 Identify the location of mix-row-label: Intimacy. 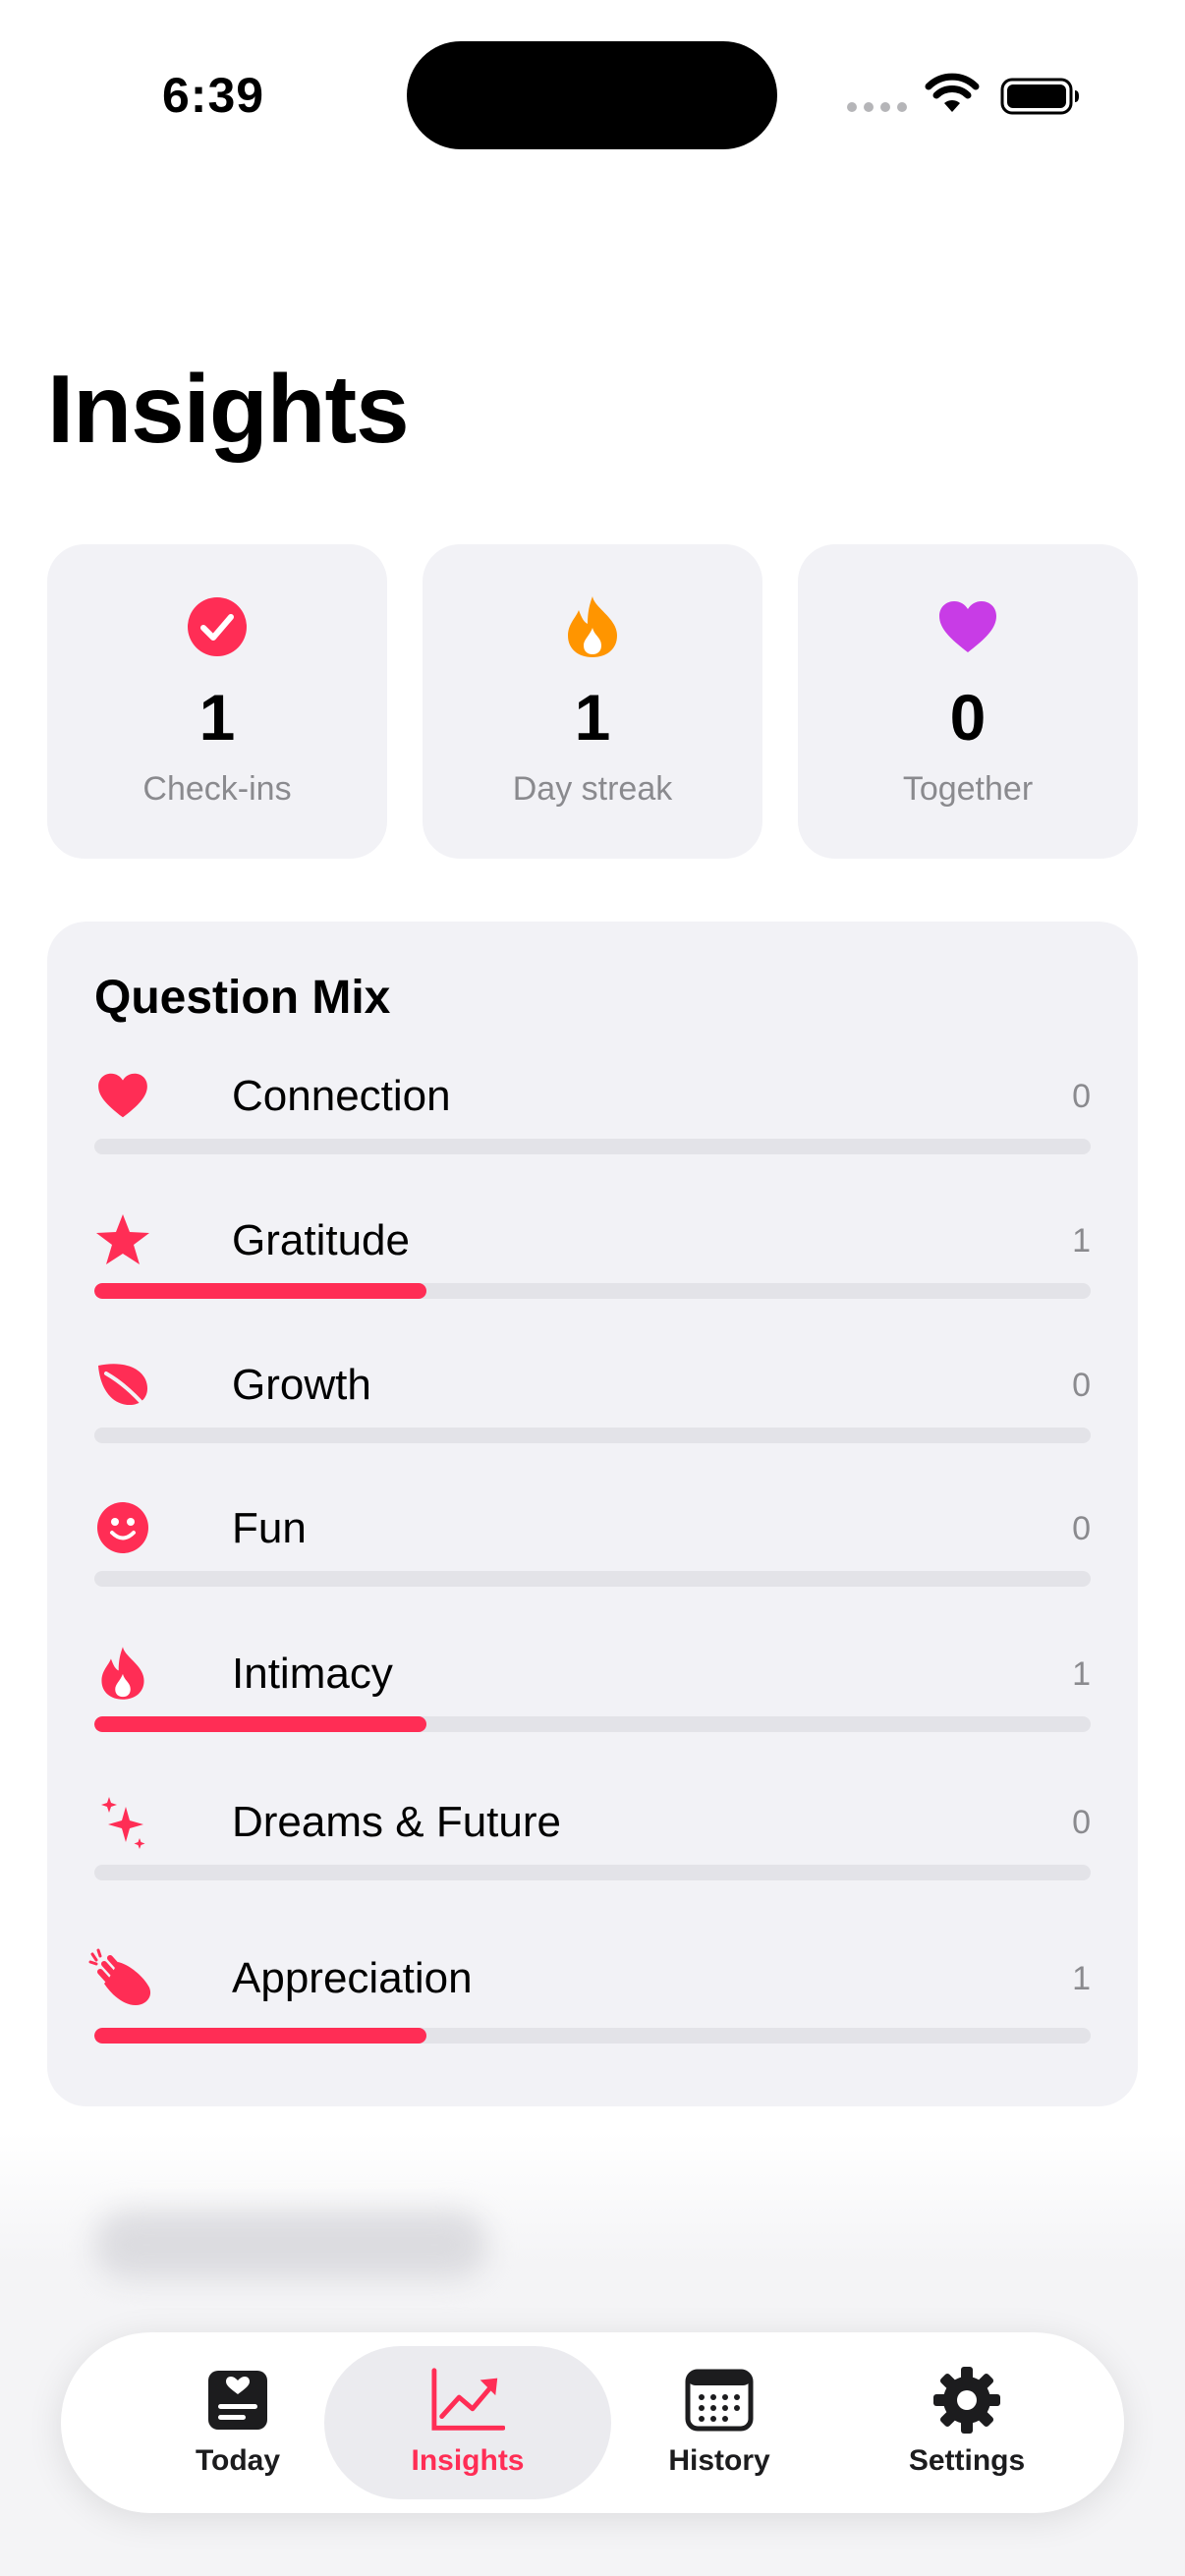
(313, 1674).